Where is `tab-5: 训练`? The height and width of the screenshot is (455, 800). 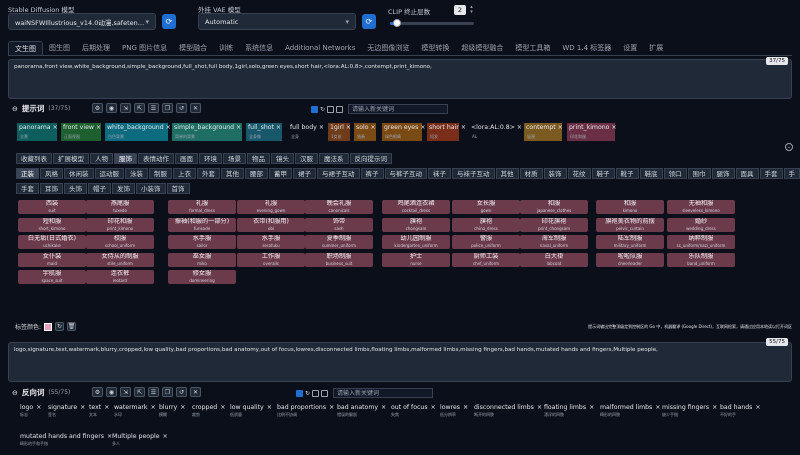
tab-5: 训练 is located at coordinates (226, 48).